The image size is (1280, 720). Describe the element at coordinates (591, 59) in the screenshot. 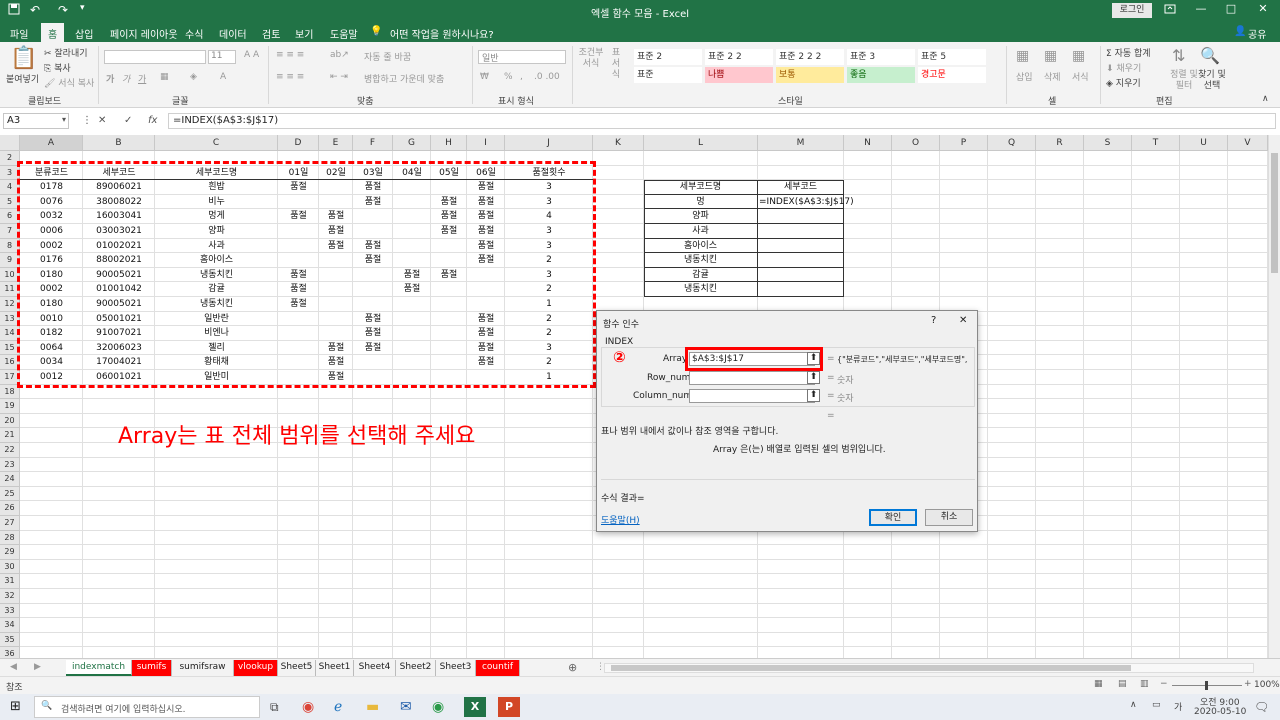

I see `conditional-format-button: 조건부 서식` at that location.